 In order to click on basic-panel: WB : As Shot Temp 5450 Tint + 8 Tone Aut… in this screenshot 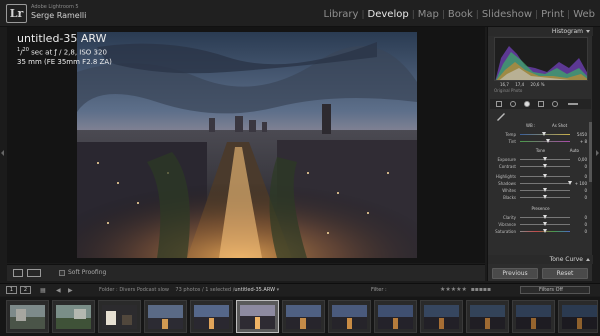, I will do `click(540, 187)`.